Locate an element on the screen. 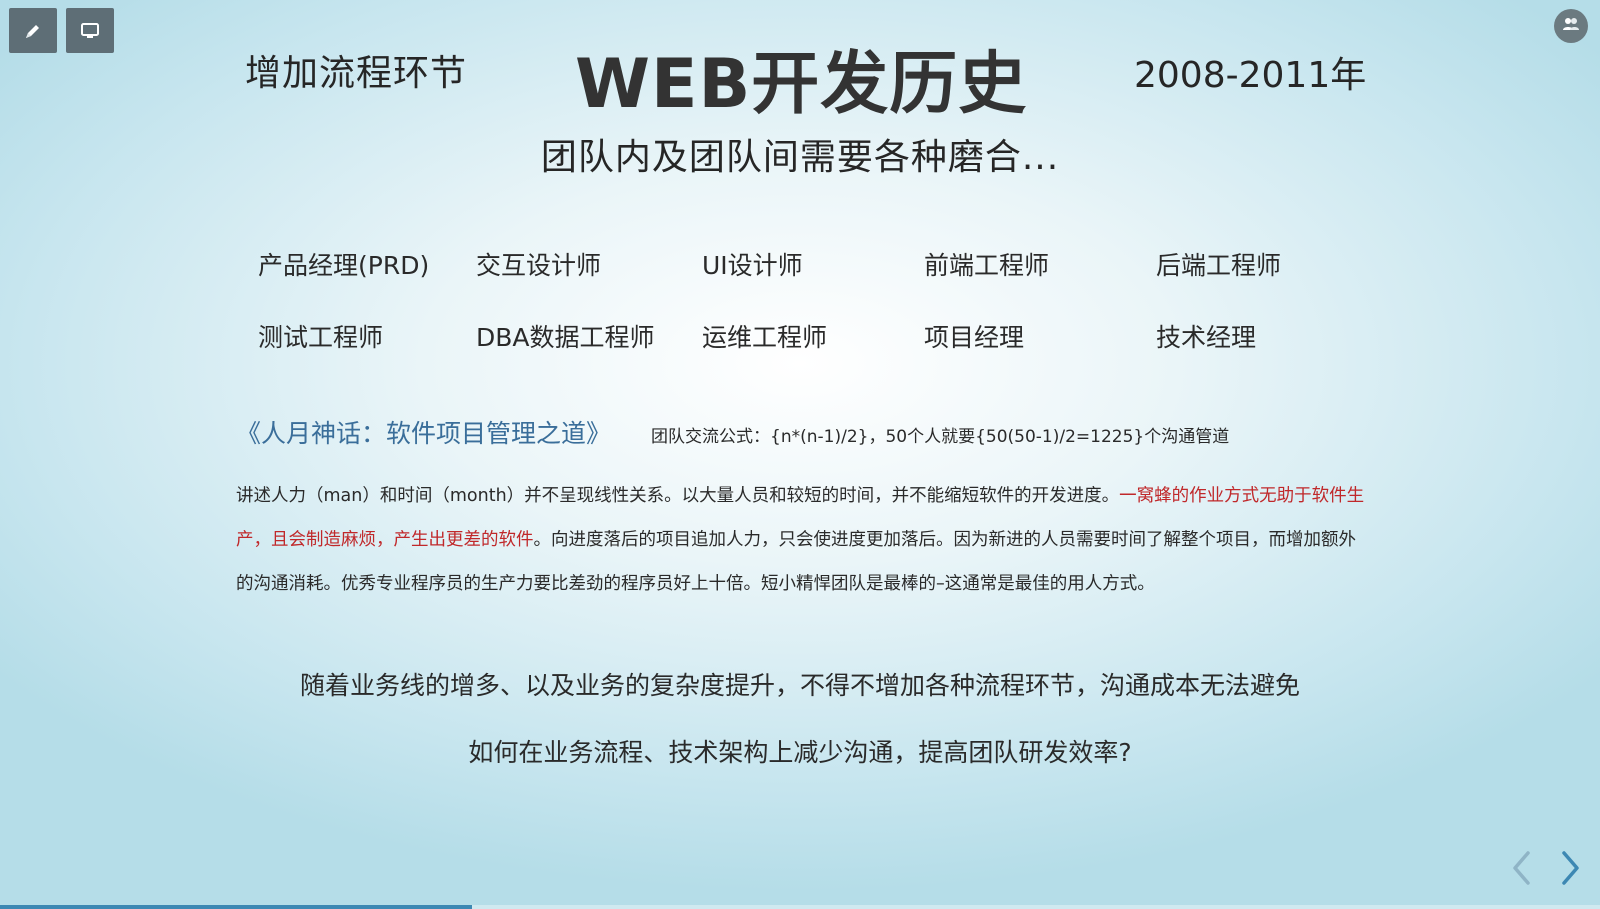  next-slide-button is located at coordinates (1570, 868).